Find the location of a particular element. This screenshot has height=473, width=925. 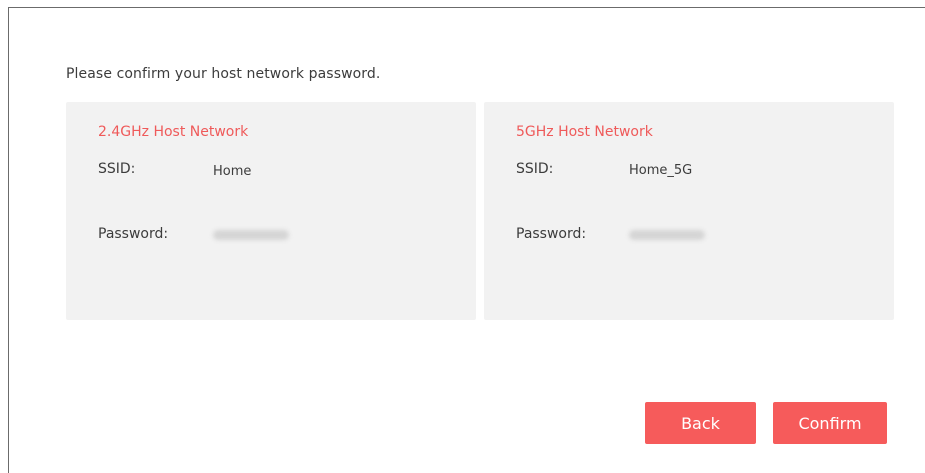

ssid-label-2-4ghz: SSID: is located at coordinates (117, 169).